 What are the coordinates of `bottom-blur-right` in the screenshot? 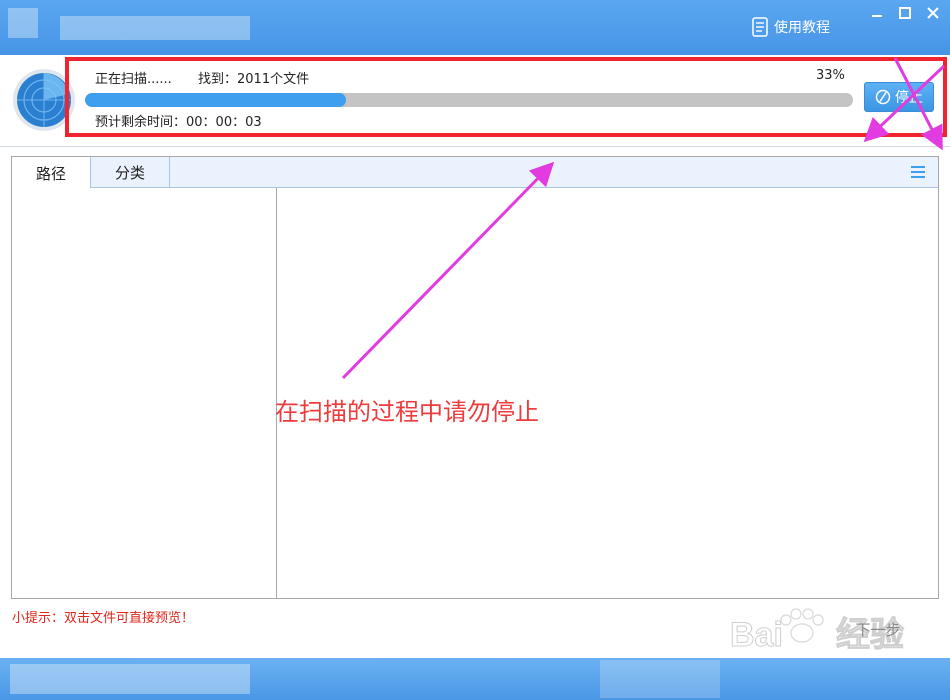 It's located at (660, 679).